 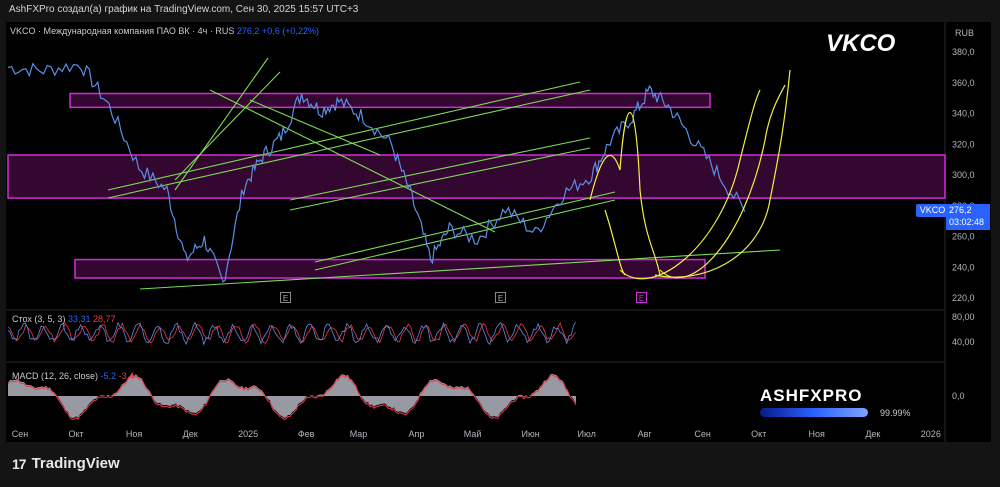 What do you see at coordinates (587, 434) in the screenshot?
I see `time-tick-label: Июл` at bounding box center [587, 434].